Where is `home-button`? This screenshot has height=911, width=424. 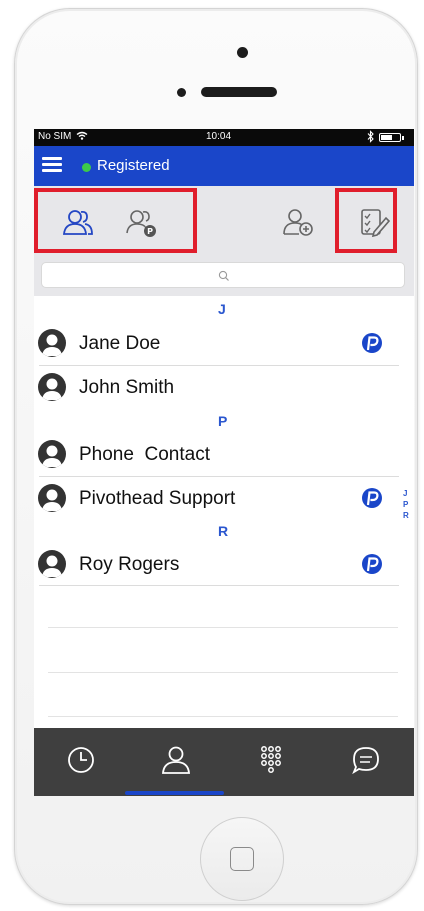
home-button is located at coordinates (242, 859).